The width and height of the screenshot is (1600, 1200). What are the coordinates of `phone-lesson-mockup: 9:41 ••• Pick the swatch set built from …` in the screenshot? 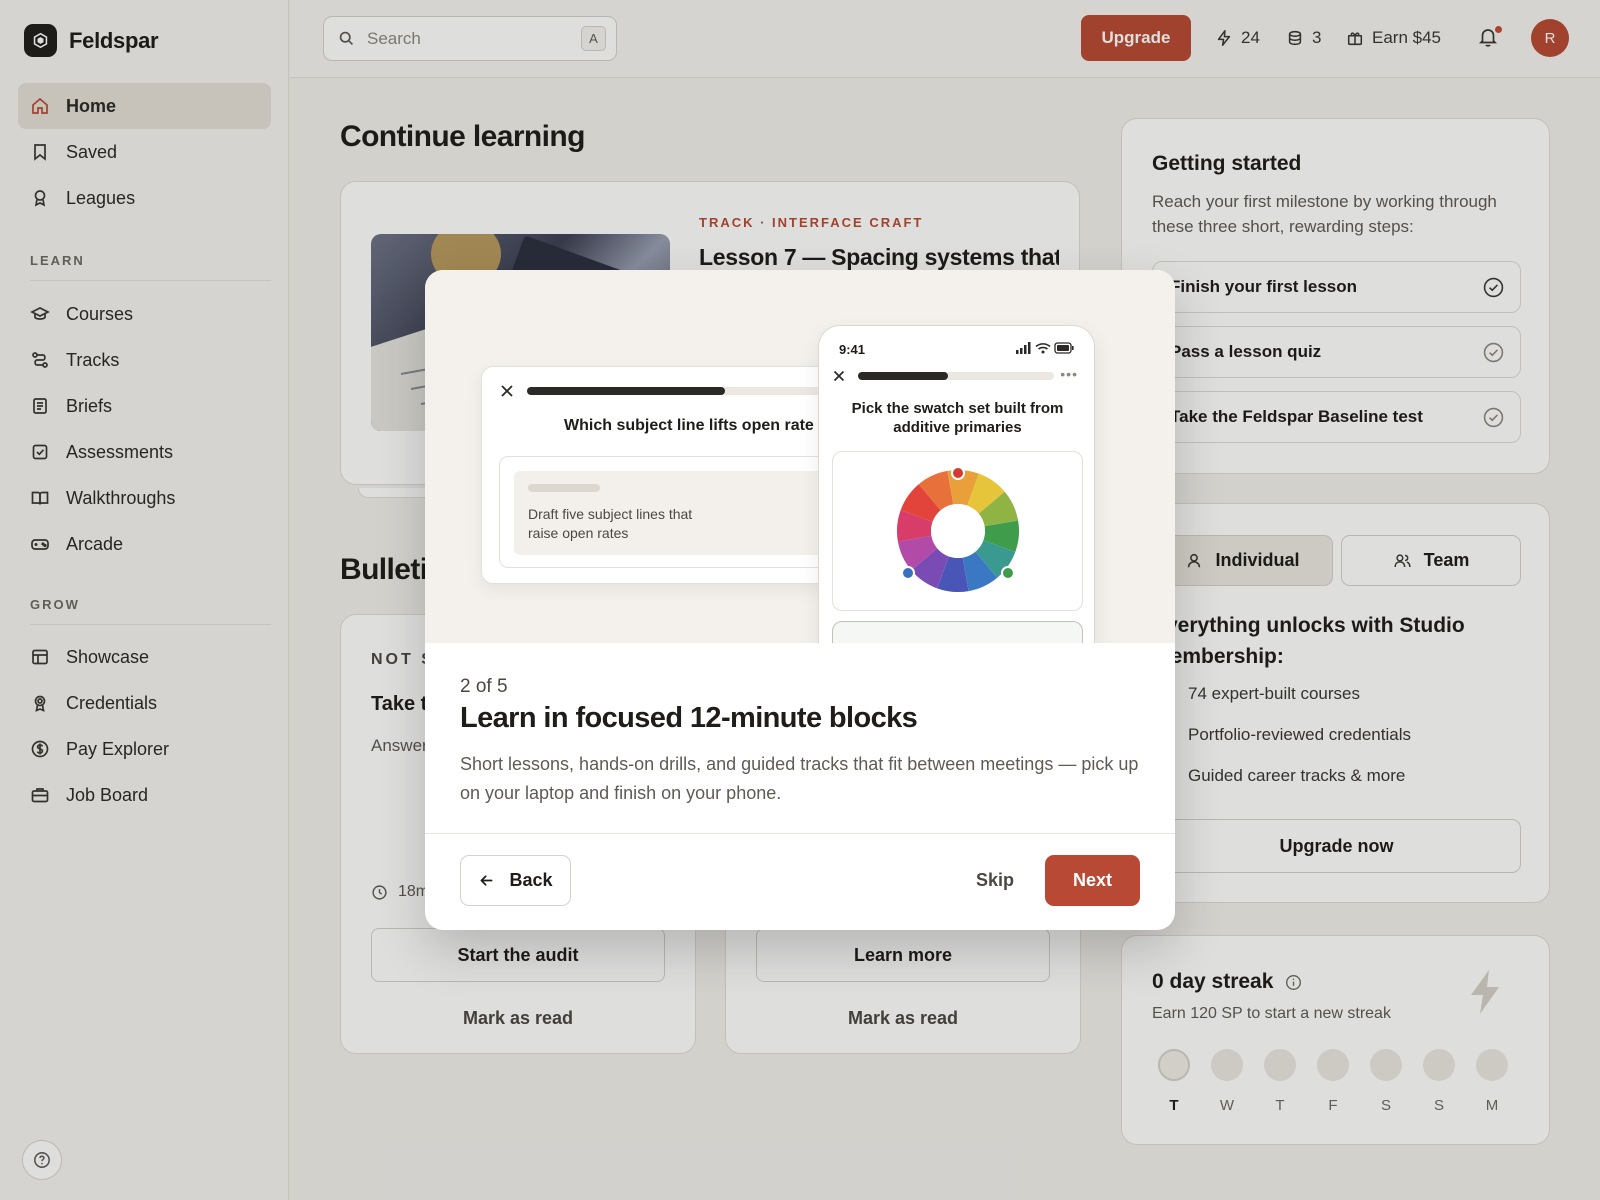 It's located at (956, 484).